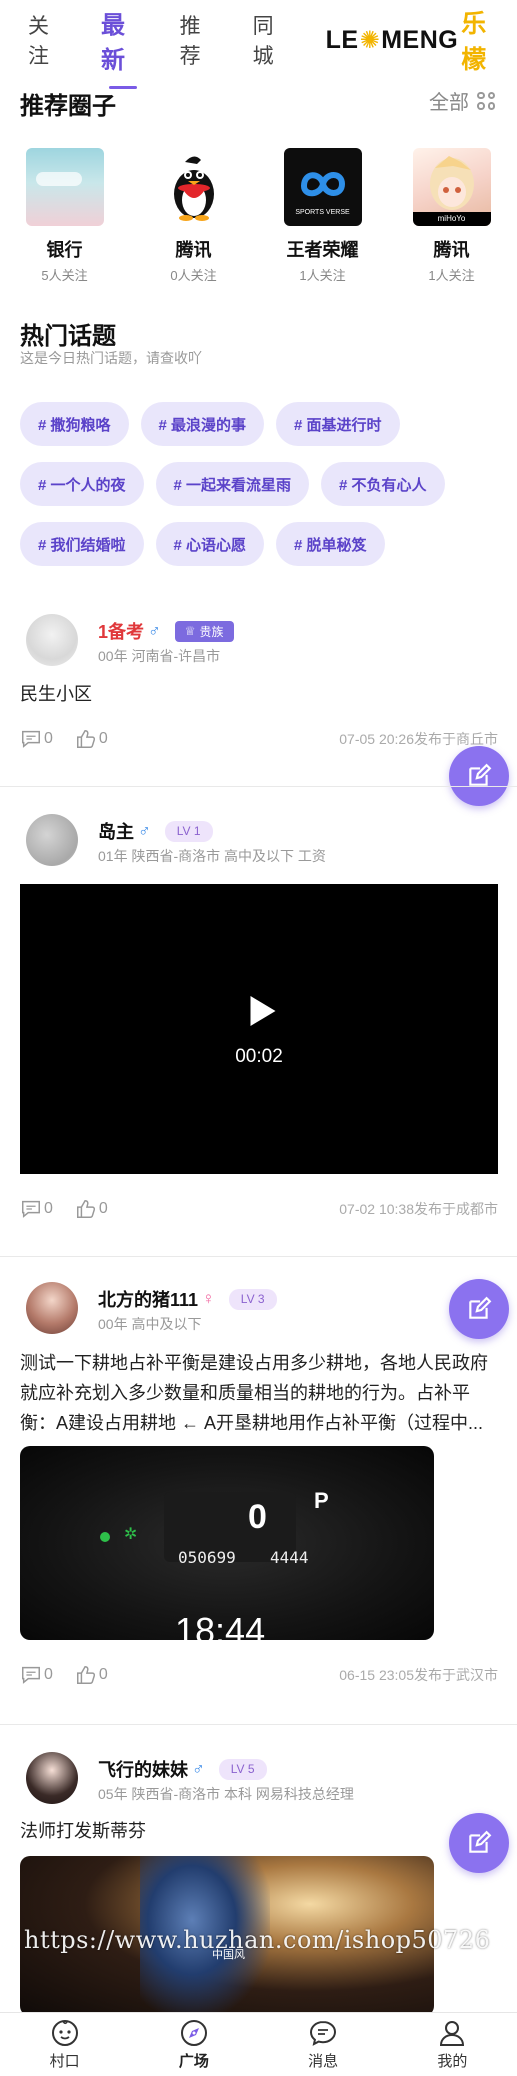 The width and height of the screenshot is (517, 2076). I want to click on circle-thumbnail: SPORTS VERSE, so click(322, 187).